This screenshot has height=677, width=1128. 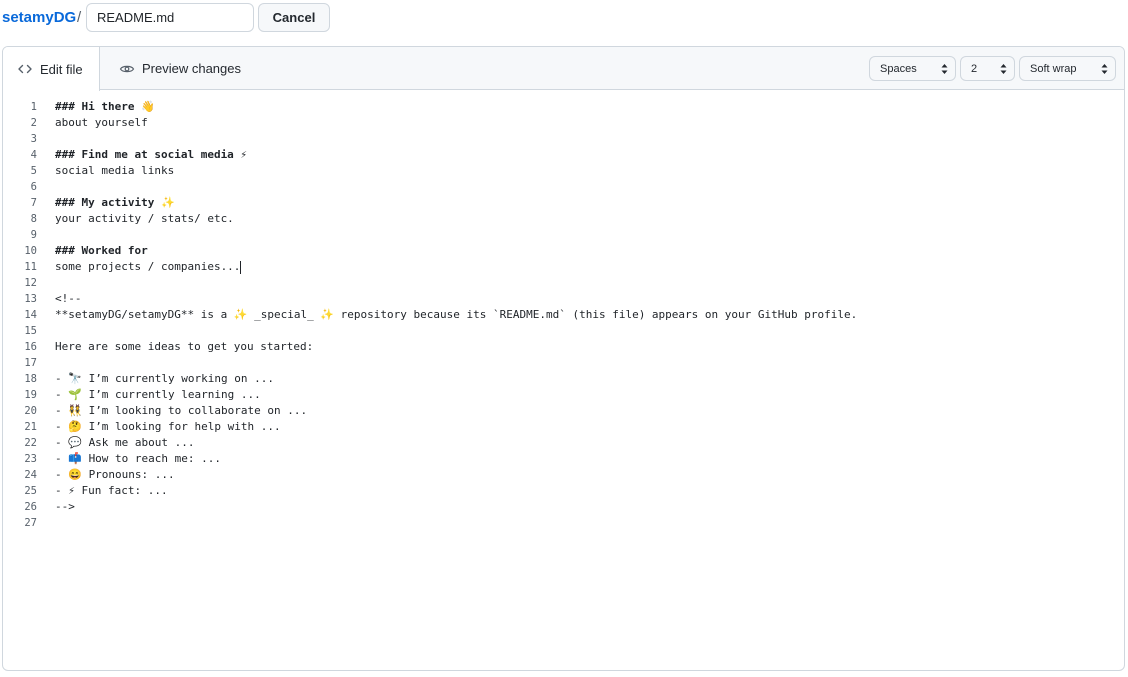 What do you see at coordinates (563, 251) in the screenshot?
I see `code-line: 10 ### Worked for` at bounding box center [563, 251].